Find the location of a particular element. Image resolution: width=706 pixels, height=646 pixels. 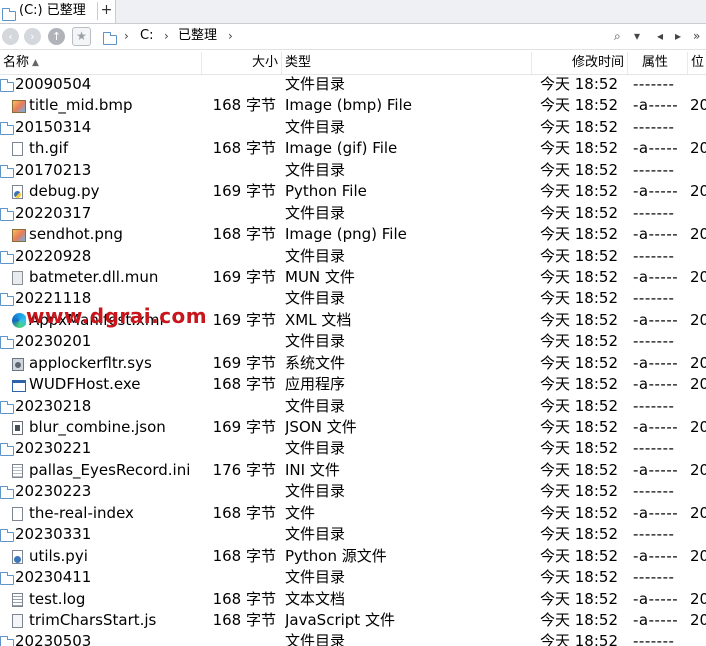

chevron-down-icon: ▾ is located at coordinates (637, 36).